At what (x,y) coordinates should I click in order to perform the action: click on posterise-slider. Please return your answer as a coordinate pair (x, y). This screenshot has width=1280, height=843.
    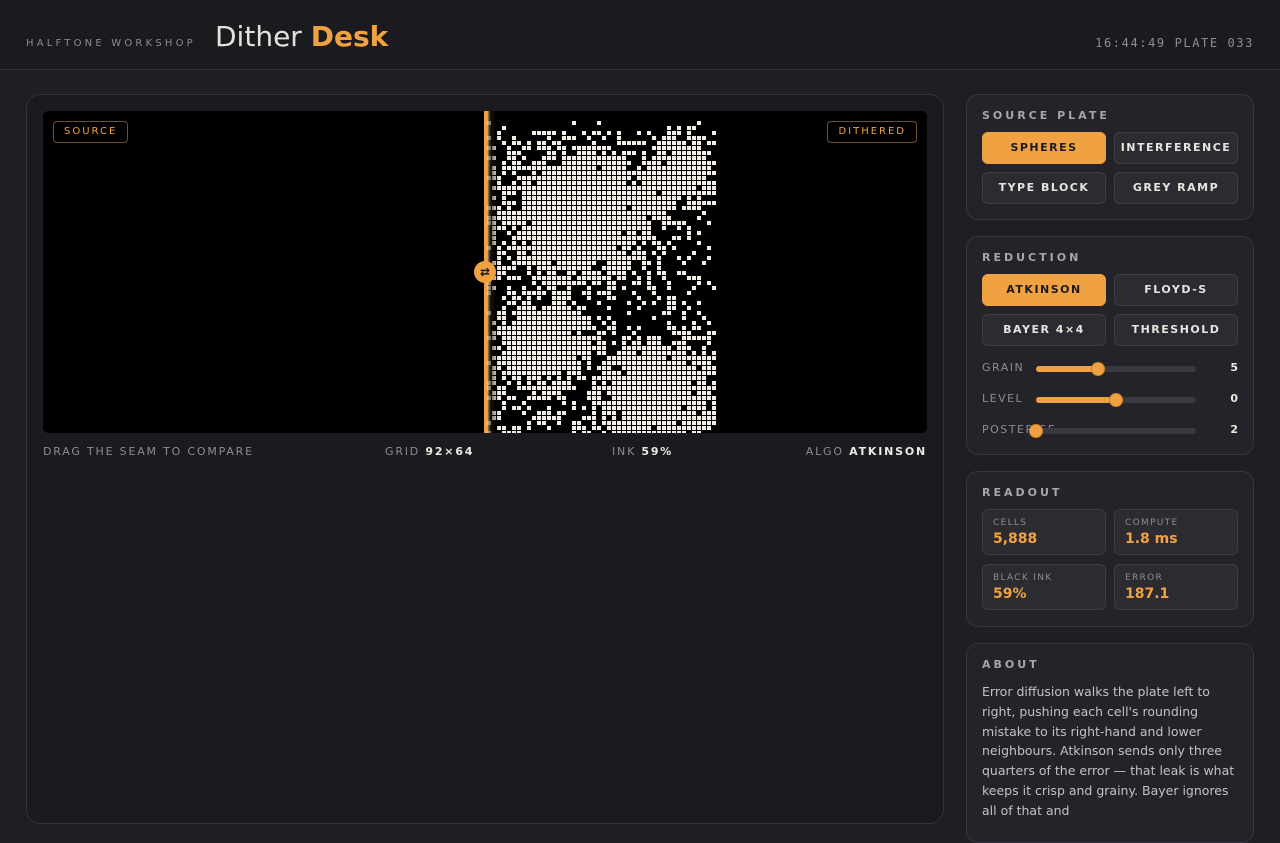
    Looking at the image, I should click on (1112, 431).